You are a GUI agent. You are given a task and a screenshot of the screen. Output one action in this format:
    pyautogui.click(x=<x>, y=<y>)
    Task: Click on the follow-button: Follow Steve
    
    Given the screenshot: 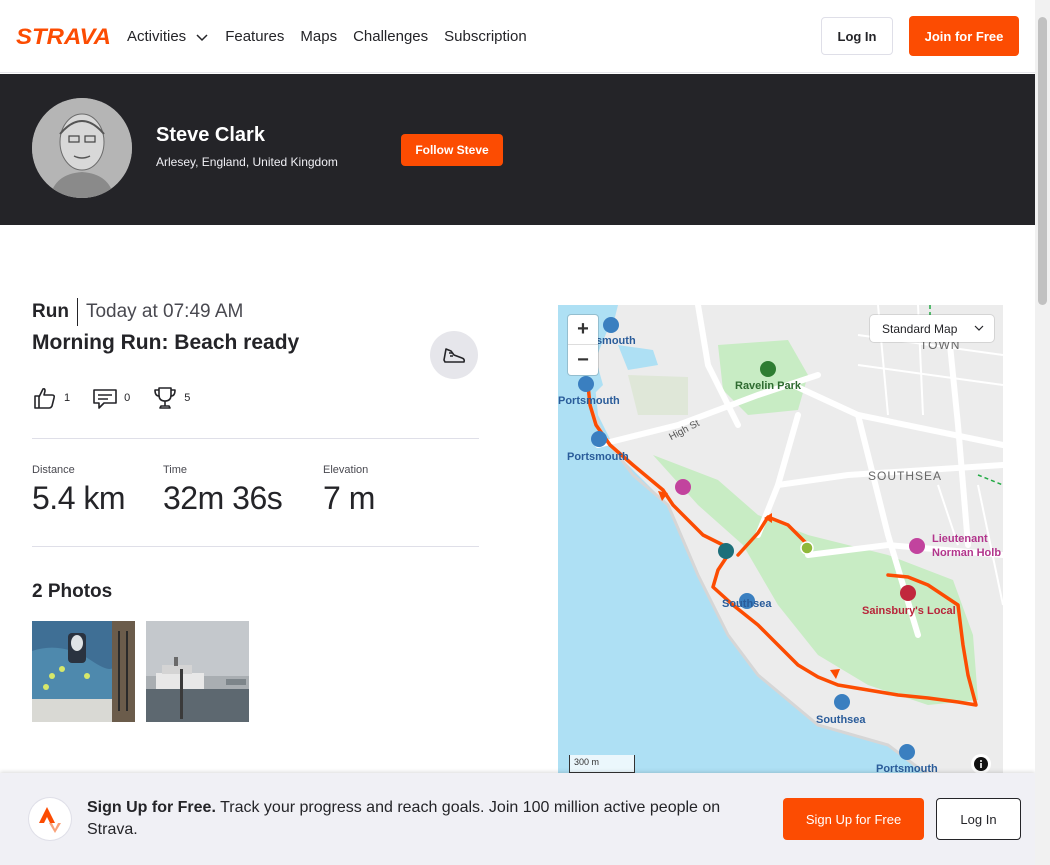 What is the action you would take?
    pyautogui.click(x=452, y=150)
    